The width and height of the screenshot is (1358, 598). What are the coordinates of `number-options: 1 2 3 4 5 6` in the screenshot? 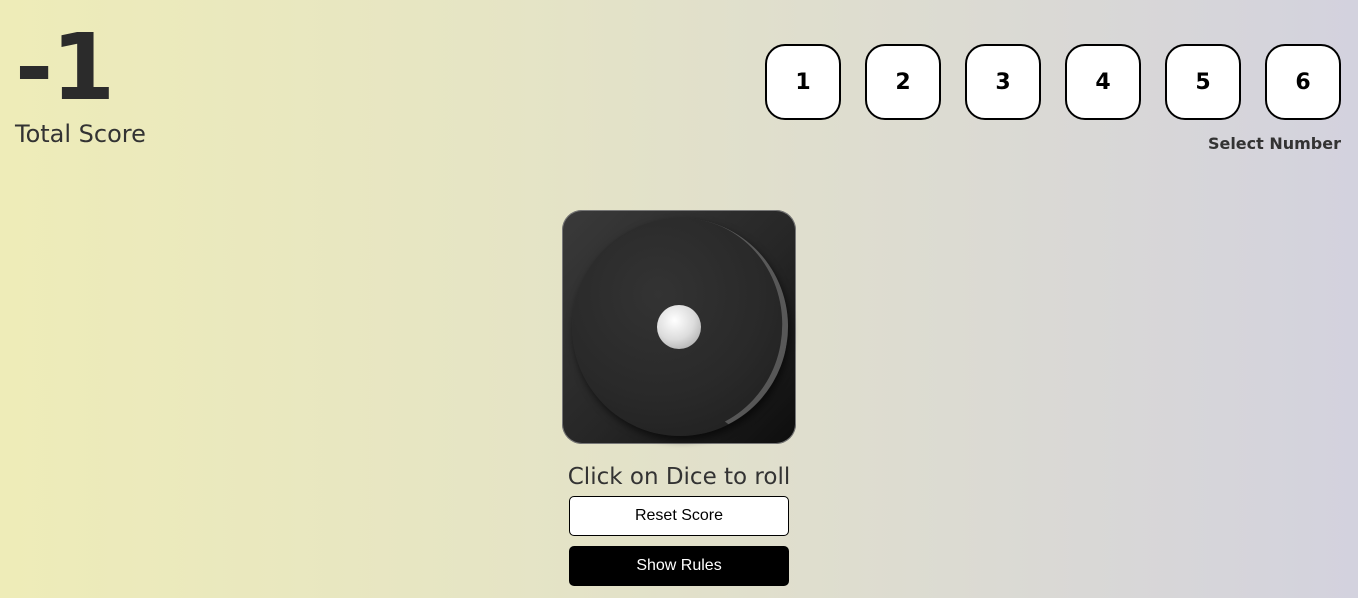 It's located at (1053, 82).